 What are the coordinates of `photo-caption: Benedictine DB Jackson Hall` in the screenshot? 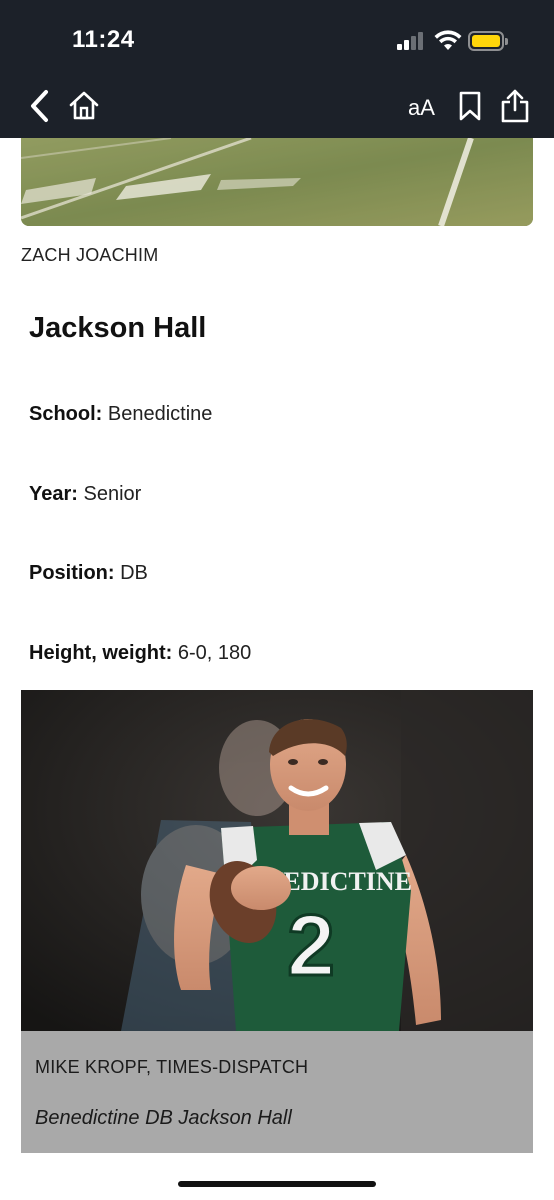 It's located at (163, 1118).